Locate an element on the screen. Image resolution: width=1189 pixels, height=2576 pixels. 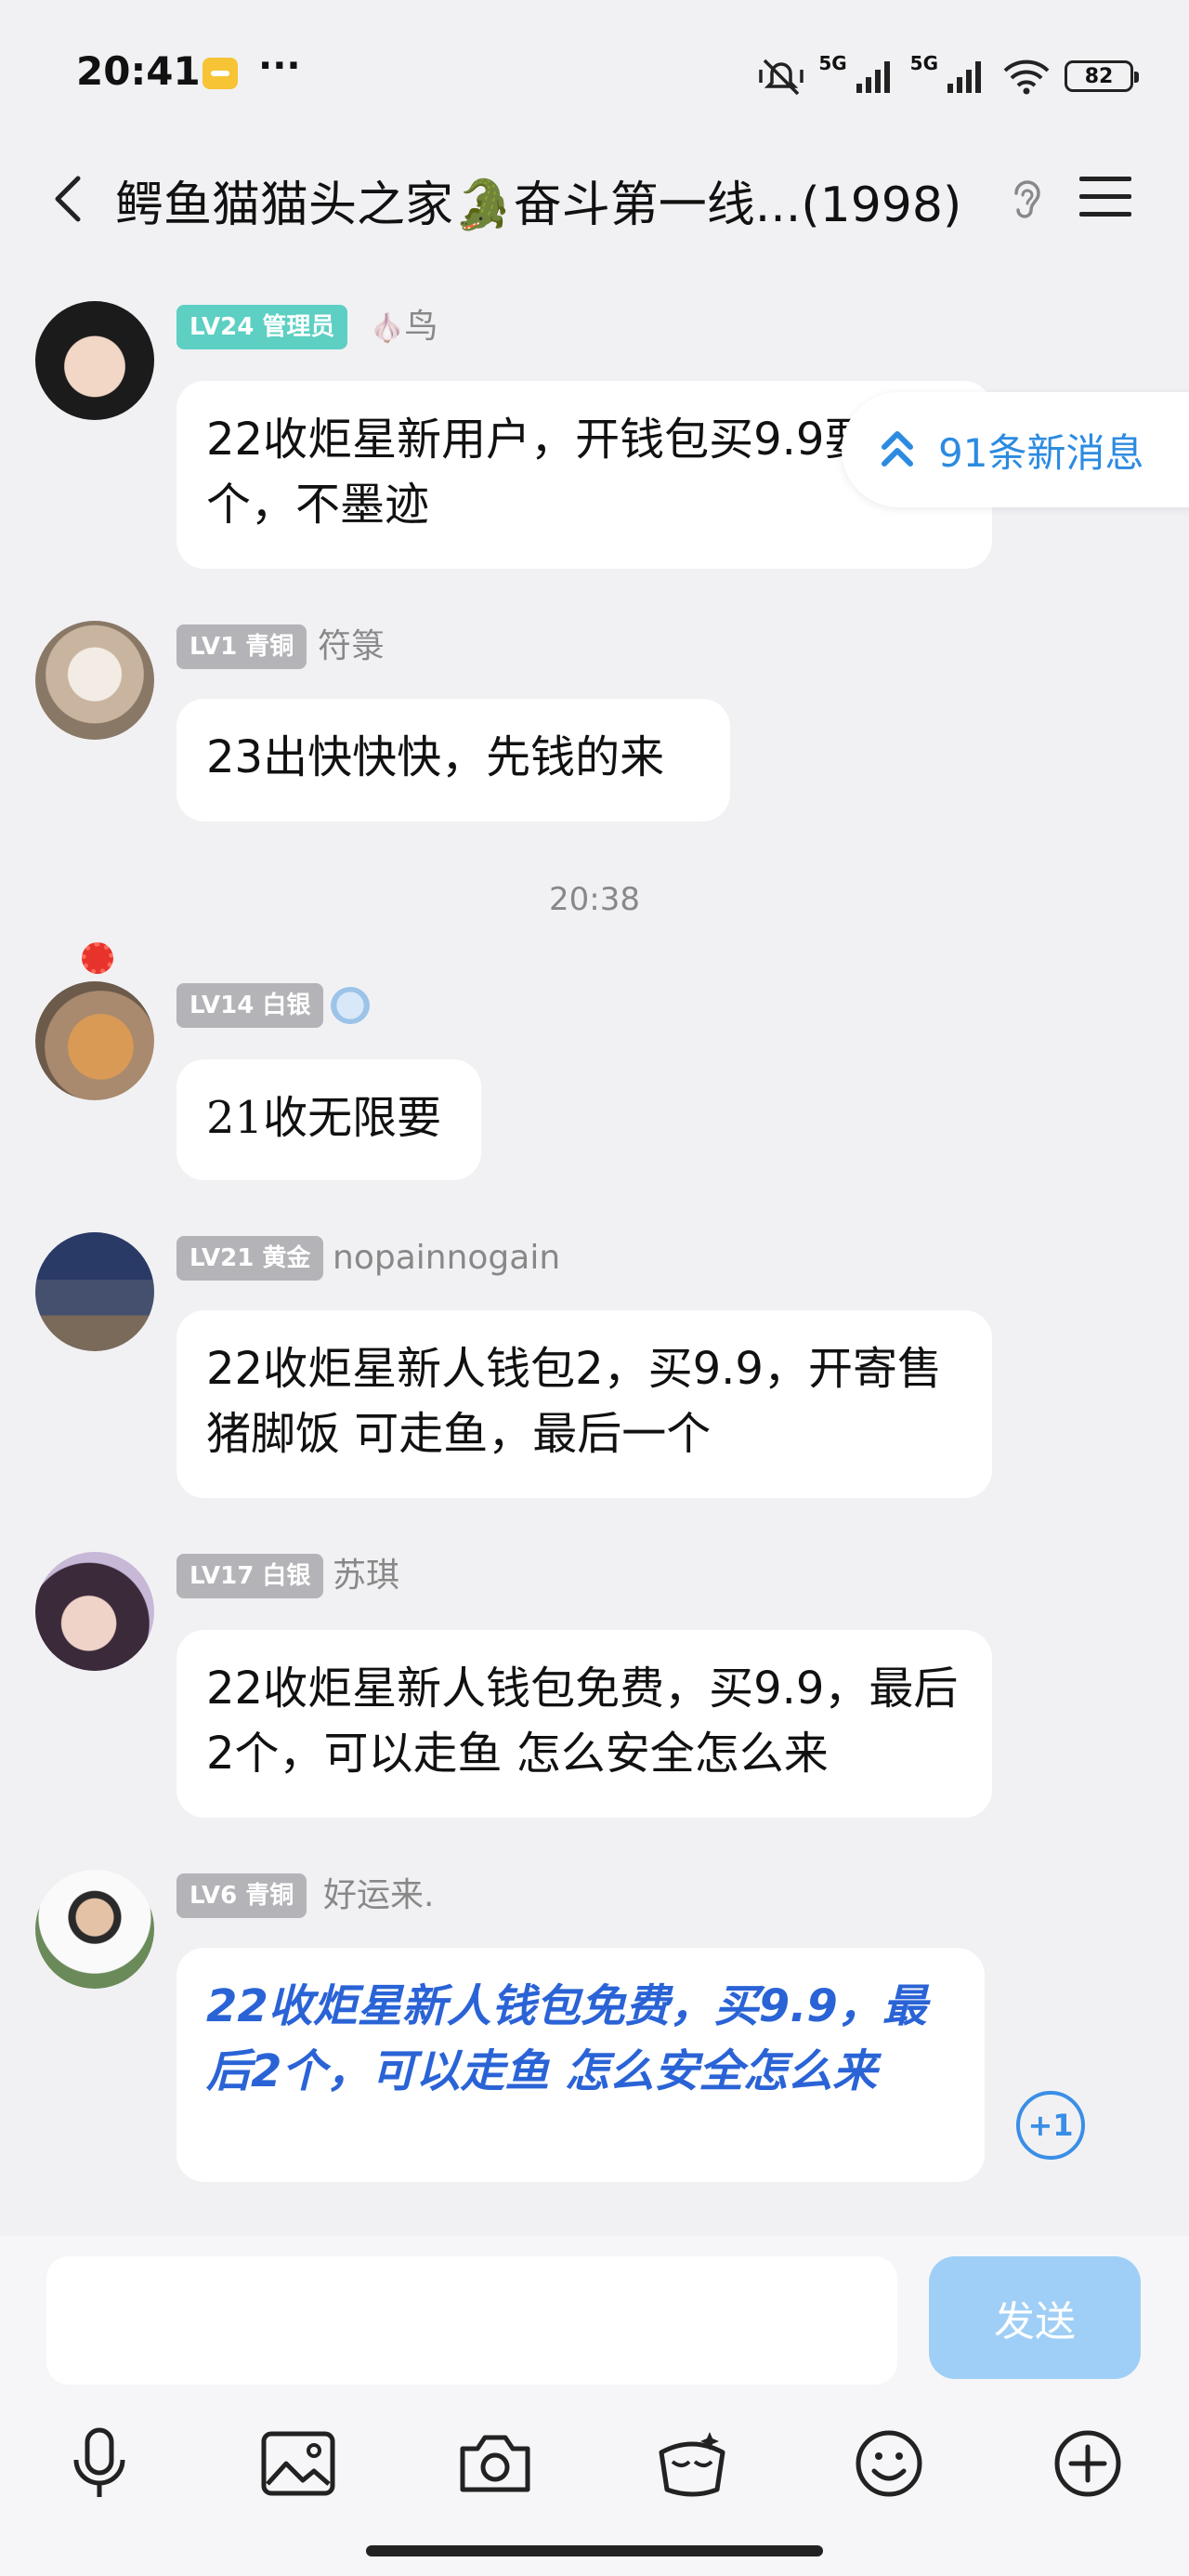
sticker-icon is located at coordinates (350, 1005).